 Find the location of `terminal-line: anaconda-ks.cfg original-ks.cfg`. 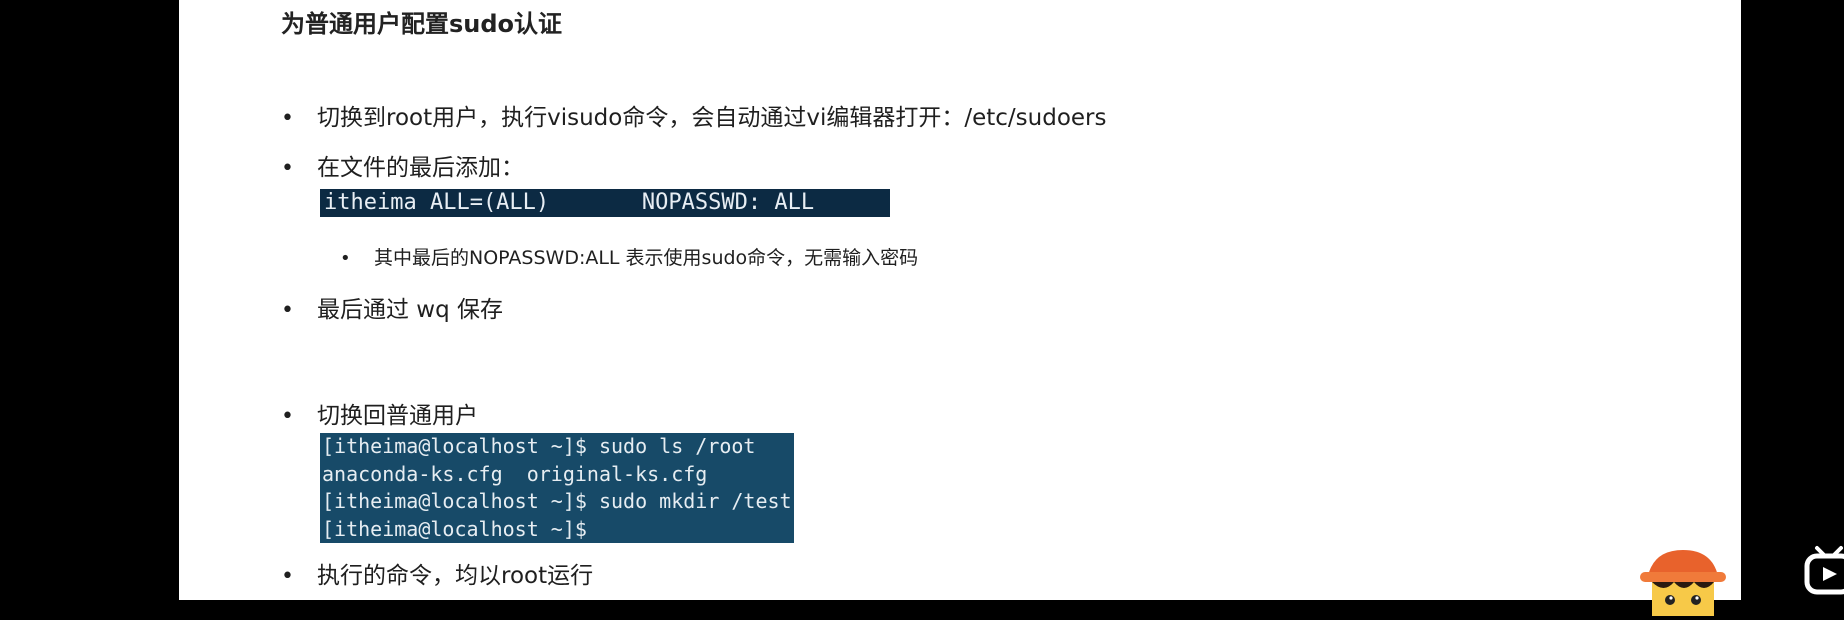

terminal-line: anaconda-ks.cfg original-ks.cfg is located at coordinates (515, 473).